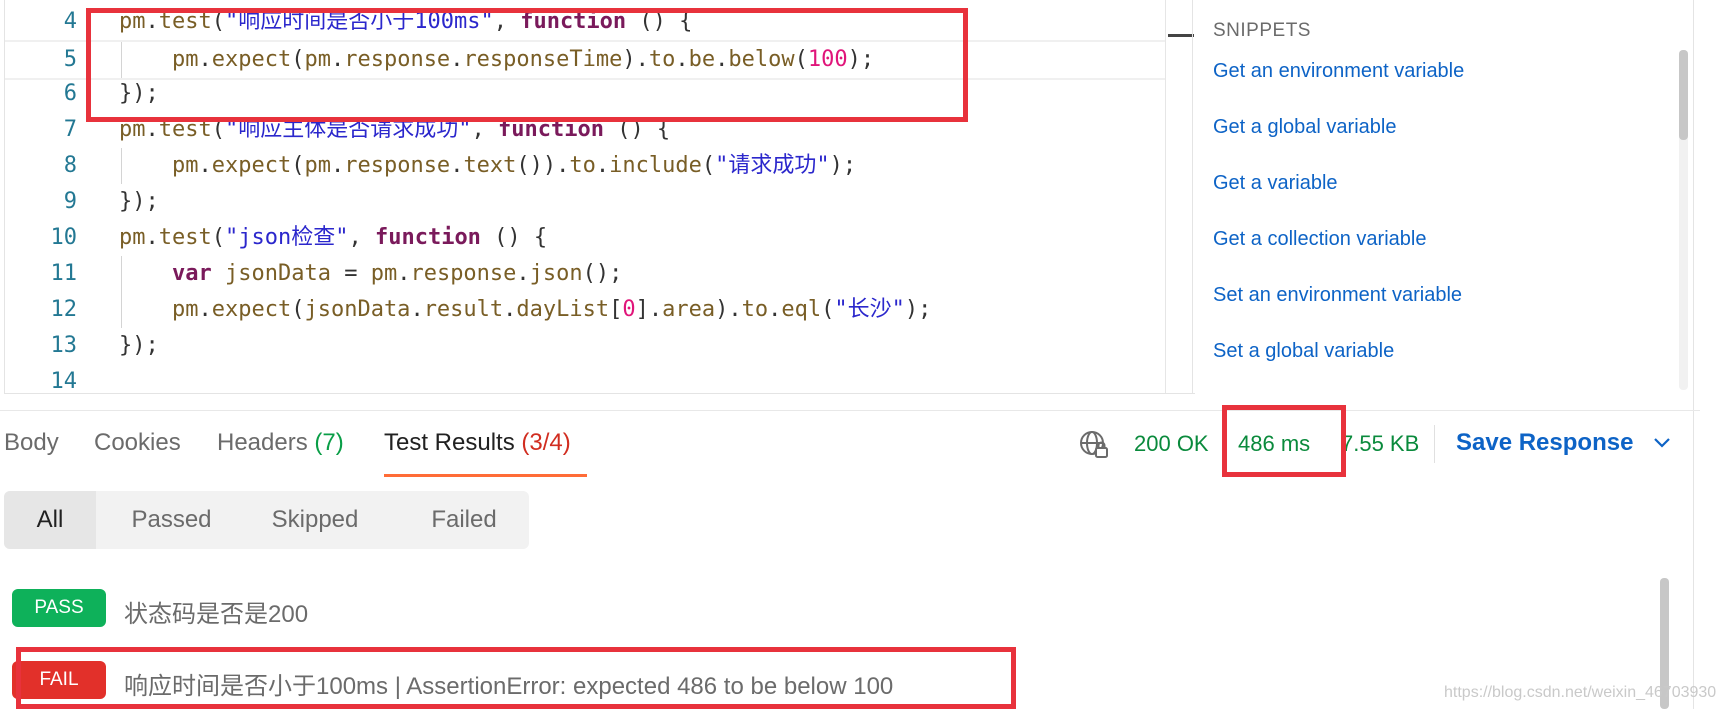 The width and height of the screenshot is (1724, 709). Describe the element at coordinates (397, 165) in the screenshot. I see `code-token: response` at that location.